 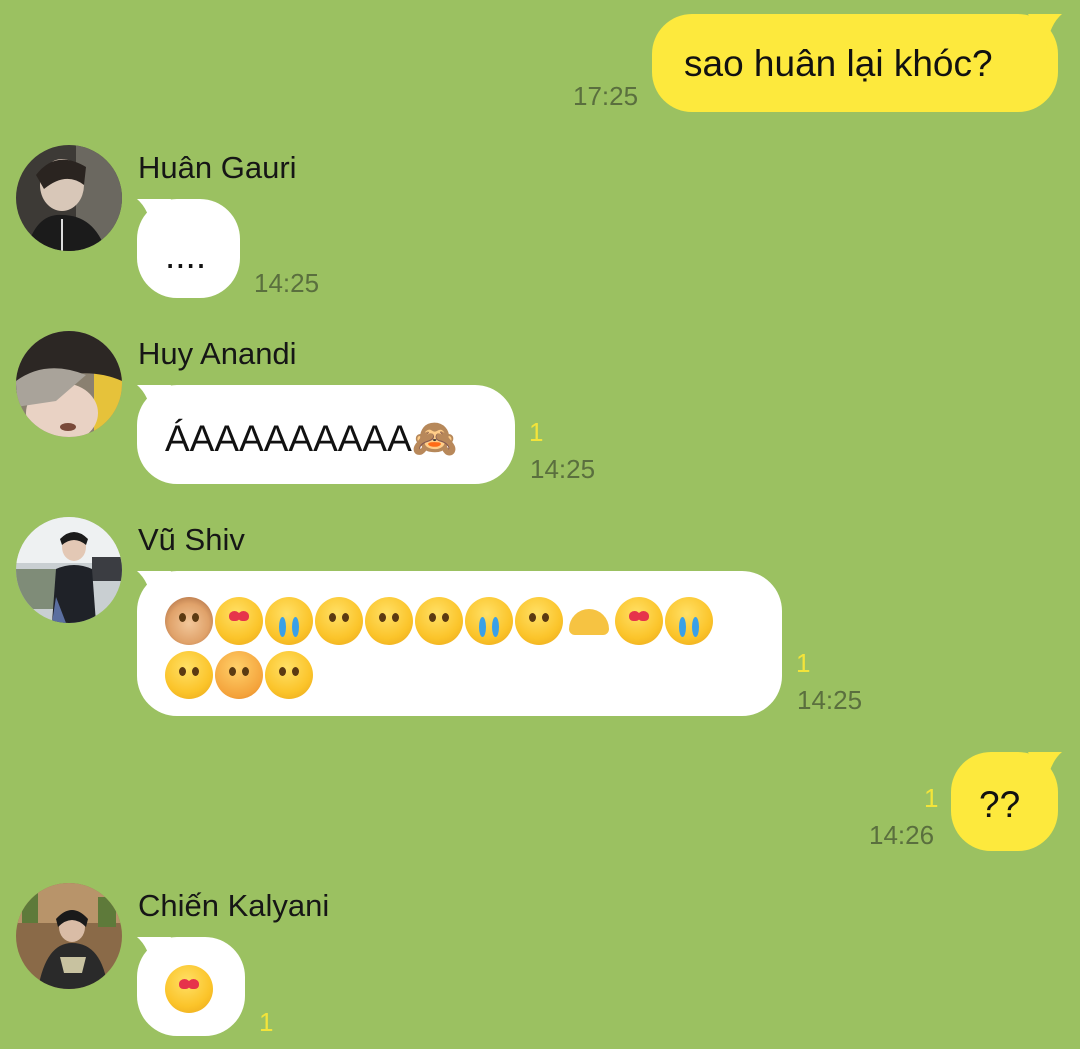 What do you see at coordinates (217, 353) in the screenshot?
I see `sender-name: Huy Anandi` at bounding box center [217, 353].